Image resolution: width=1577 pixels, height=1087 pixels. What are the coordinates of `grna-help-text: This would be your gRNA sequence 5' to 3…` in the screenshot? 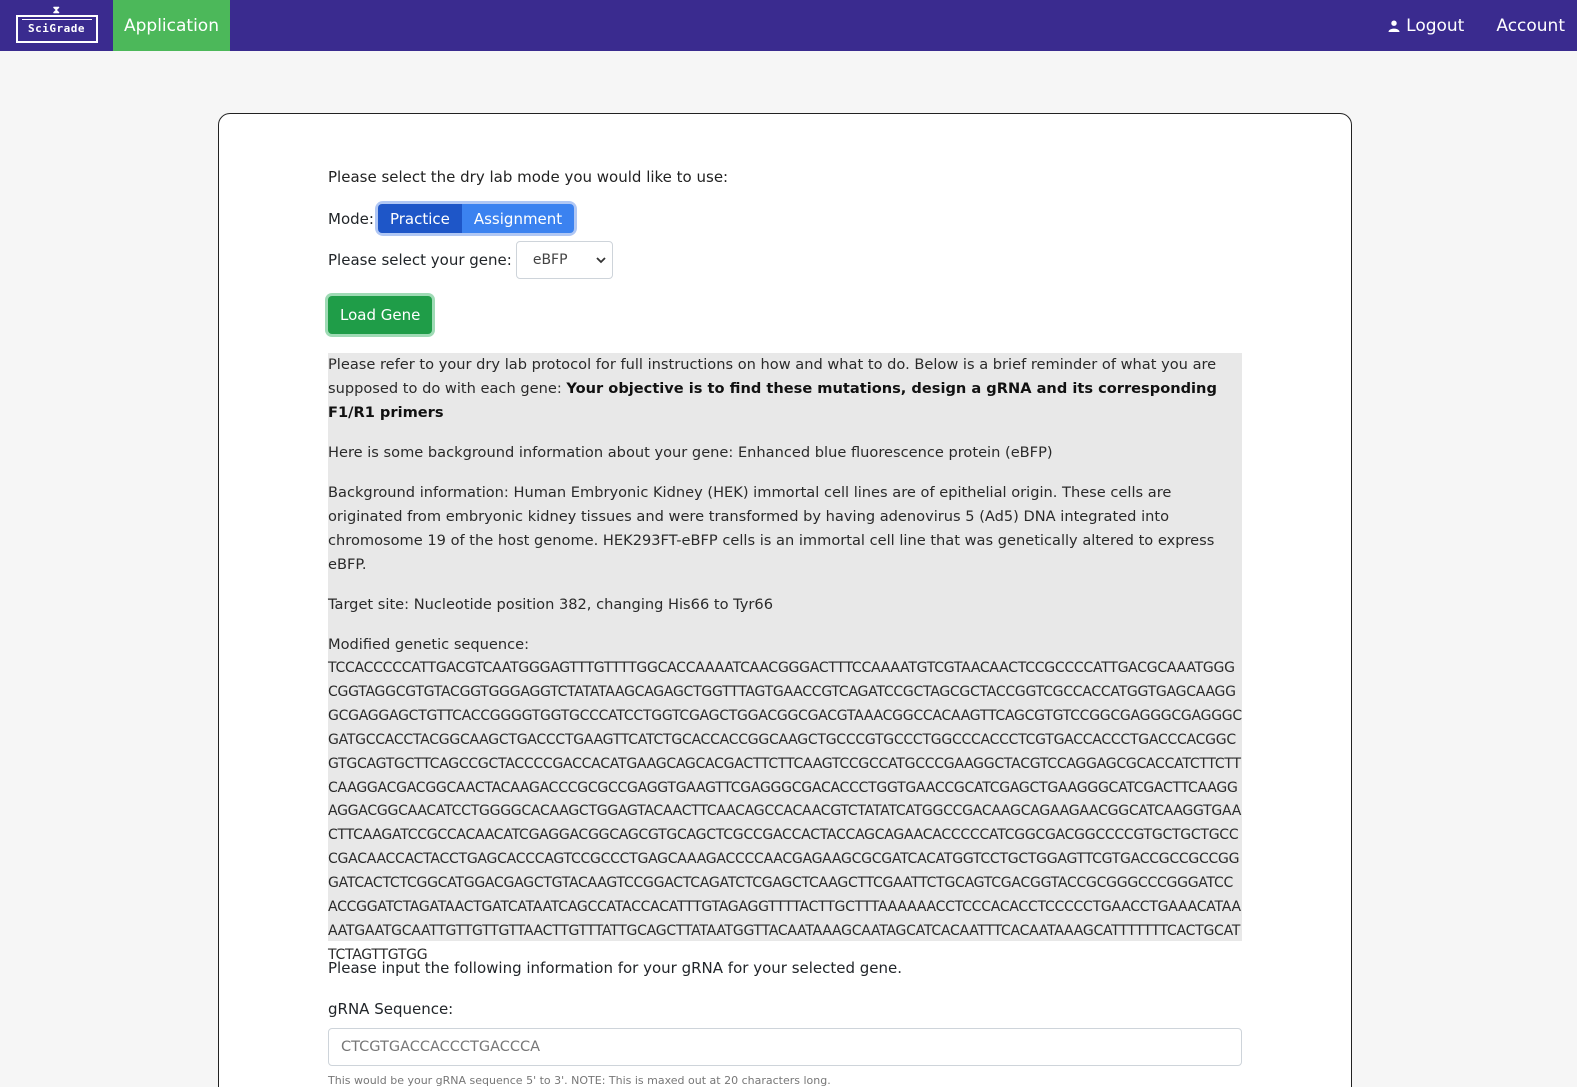 It's located at (579, 1080).